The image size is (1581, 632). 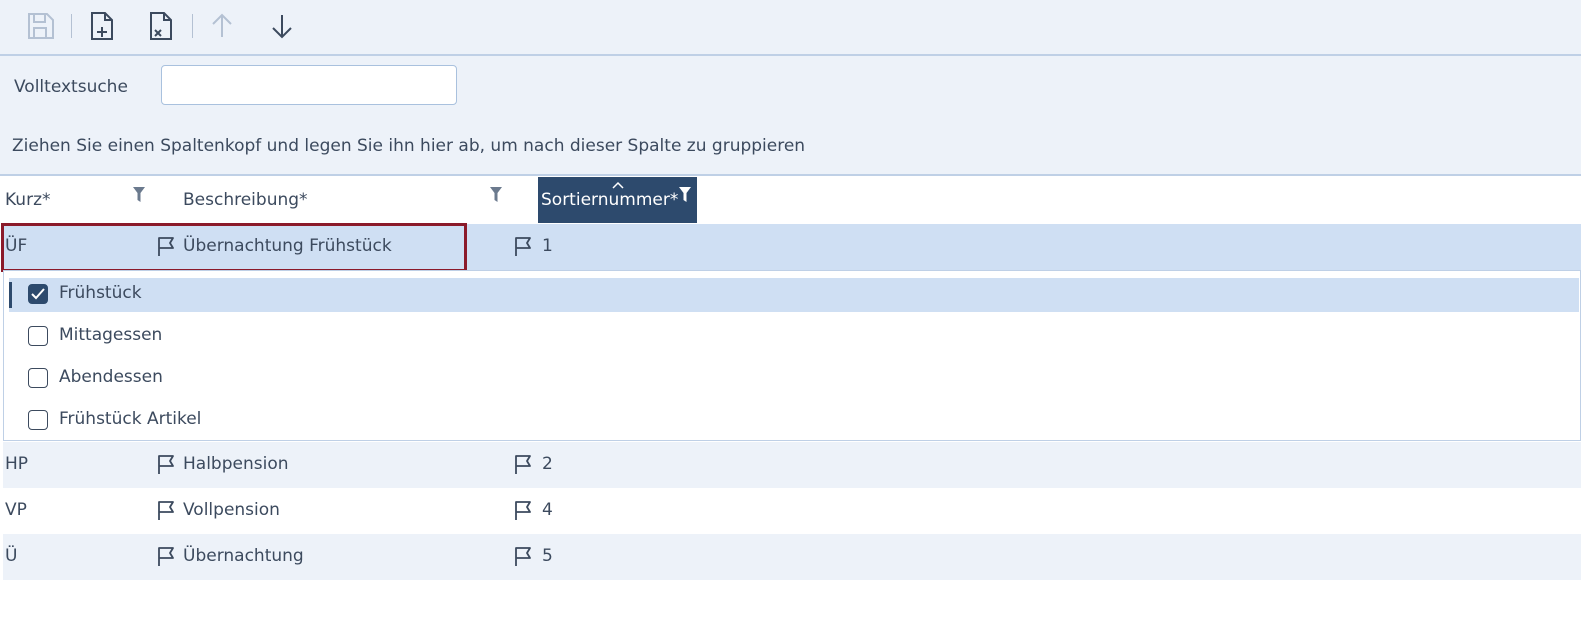 I want to click on table-row: Ü Übernachtung 5, so click(x=792, y=557).